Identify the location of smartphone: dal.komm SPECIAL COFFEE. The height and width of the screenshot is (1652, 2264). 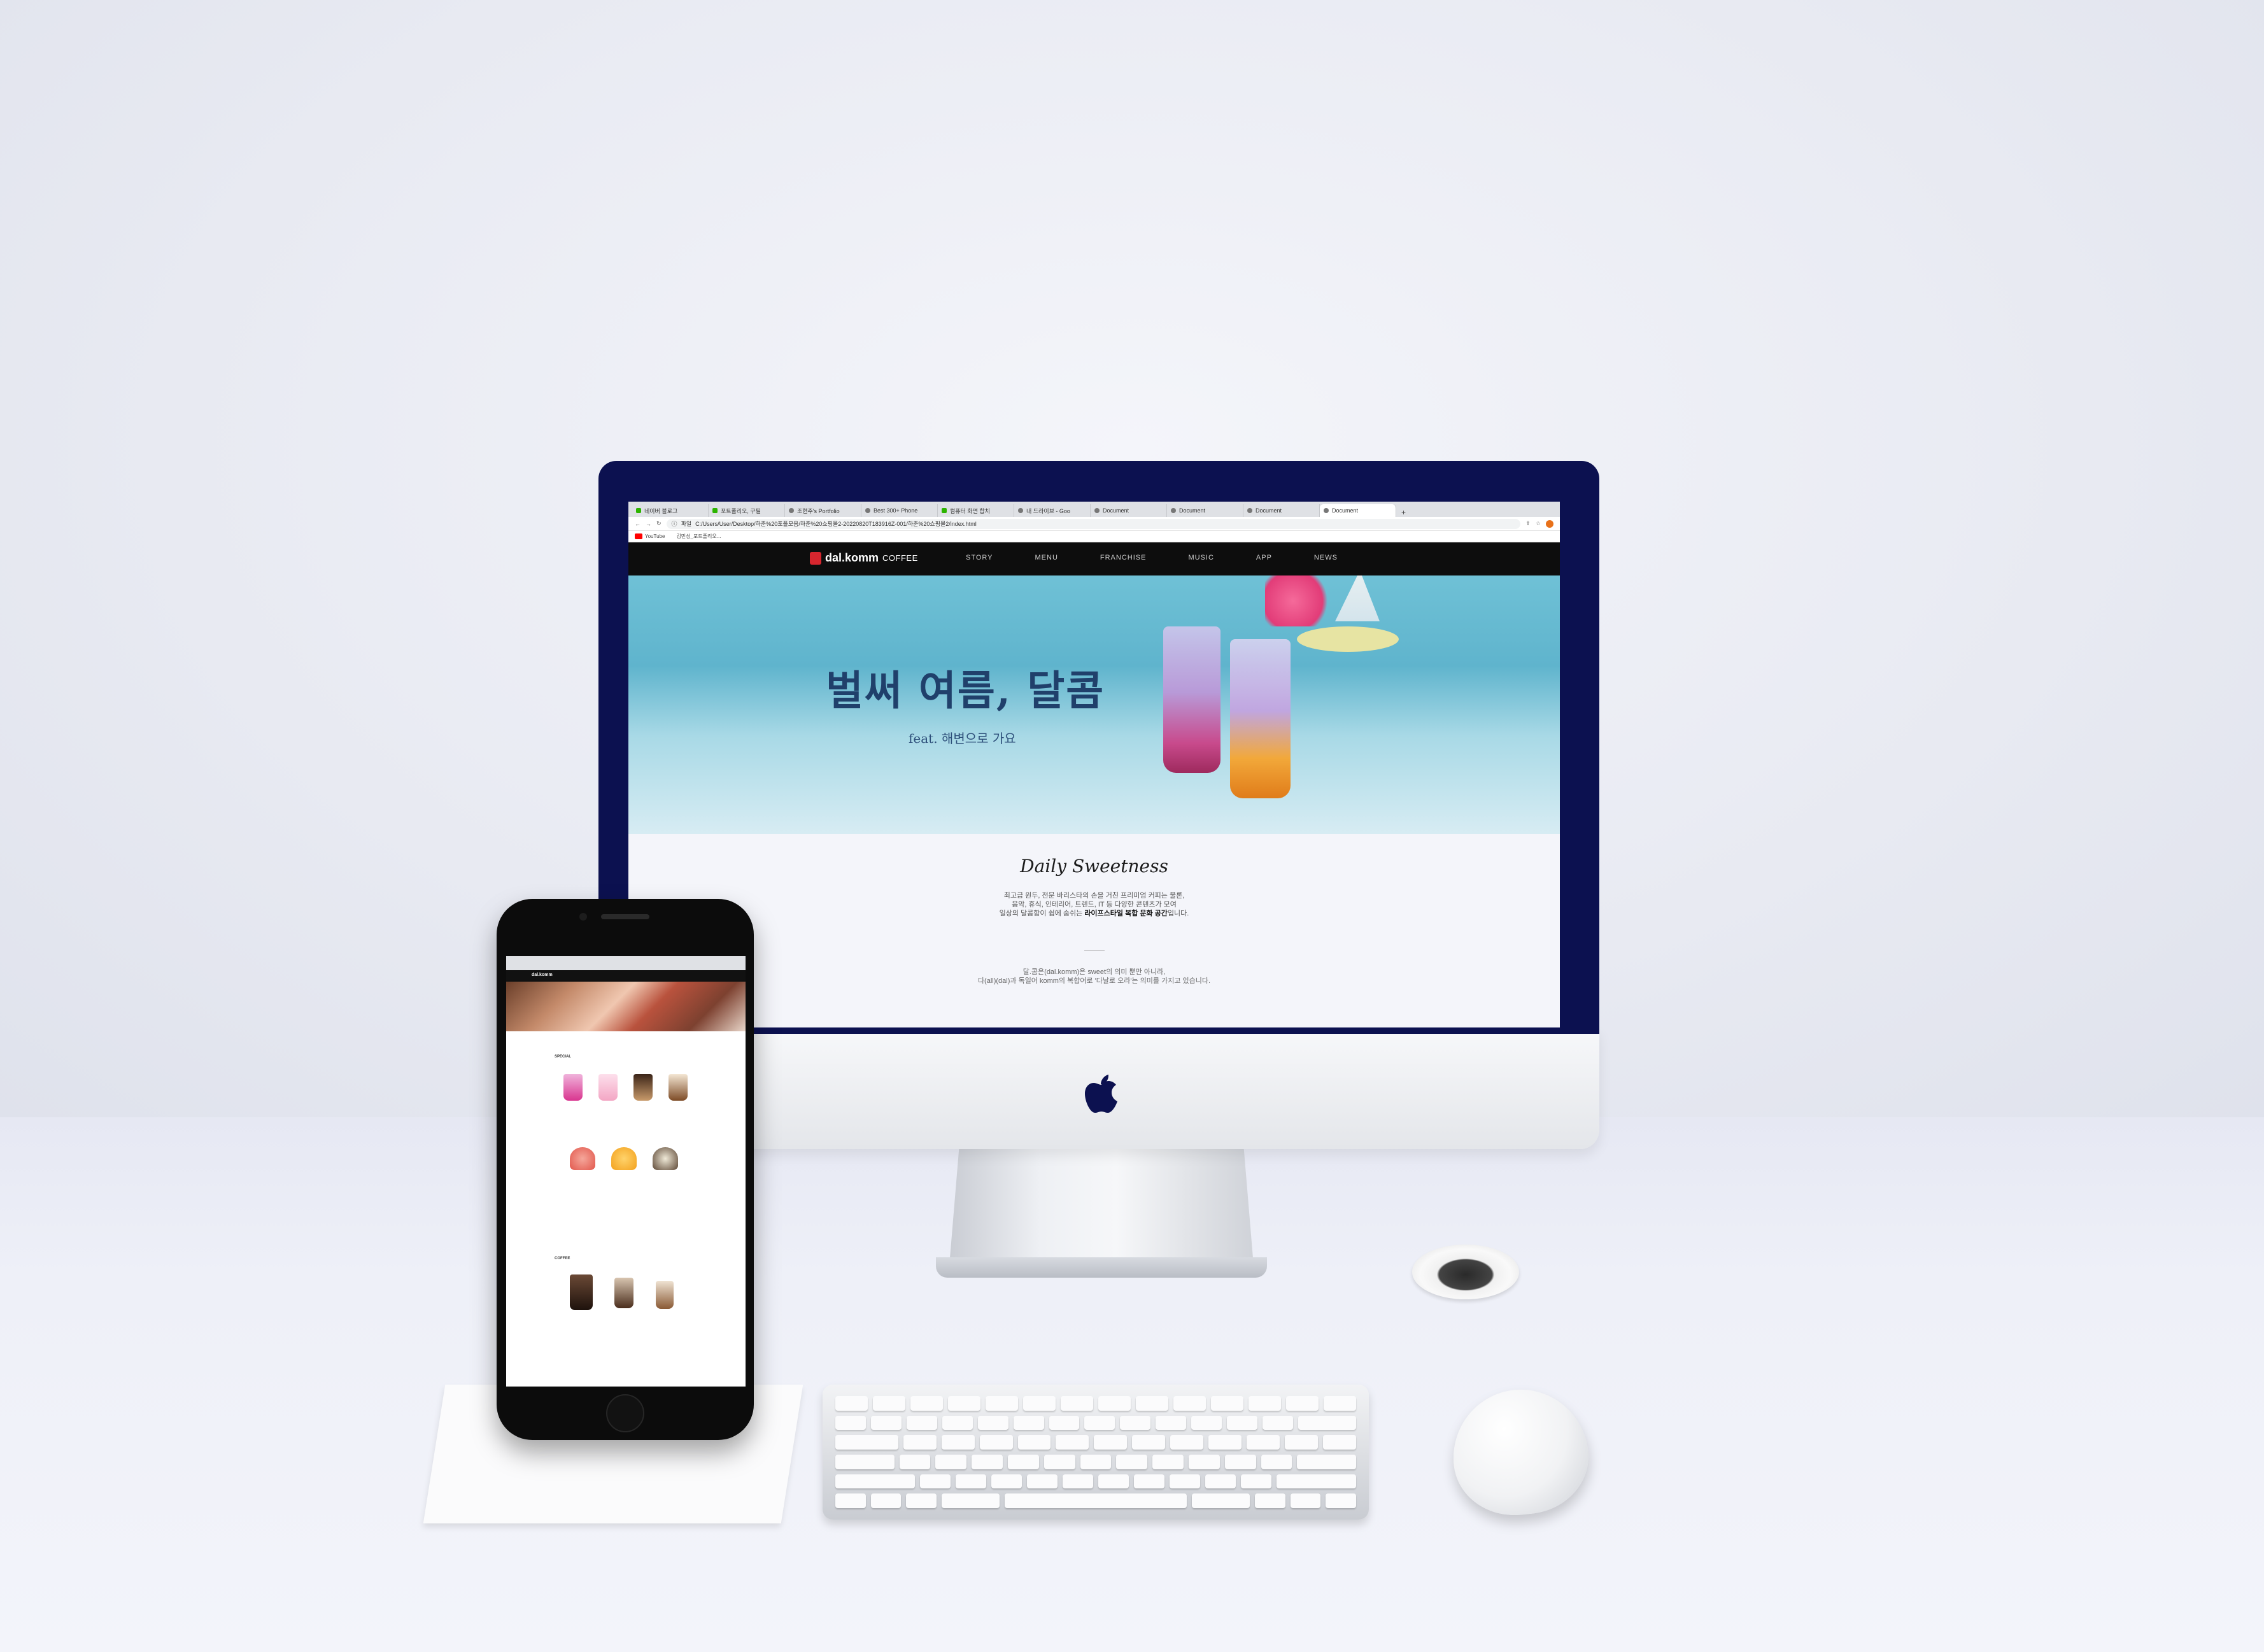
(625, 1169).